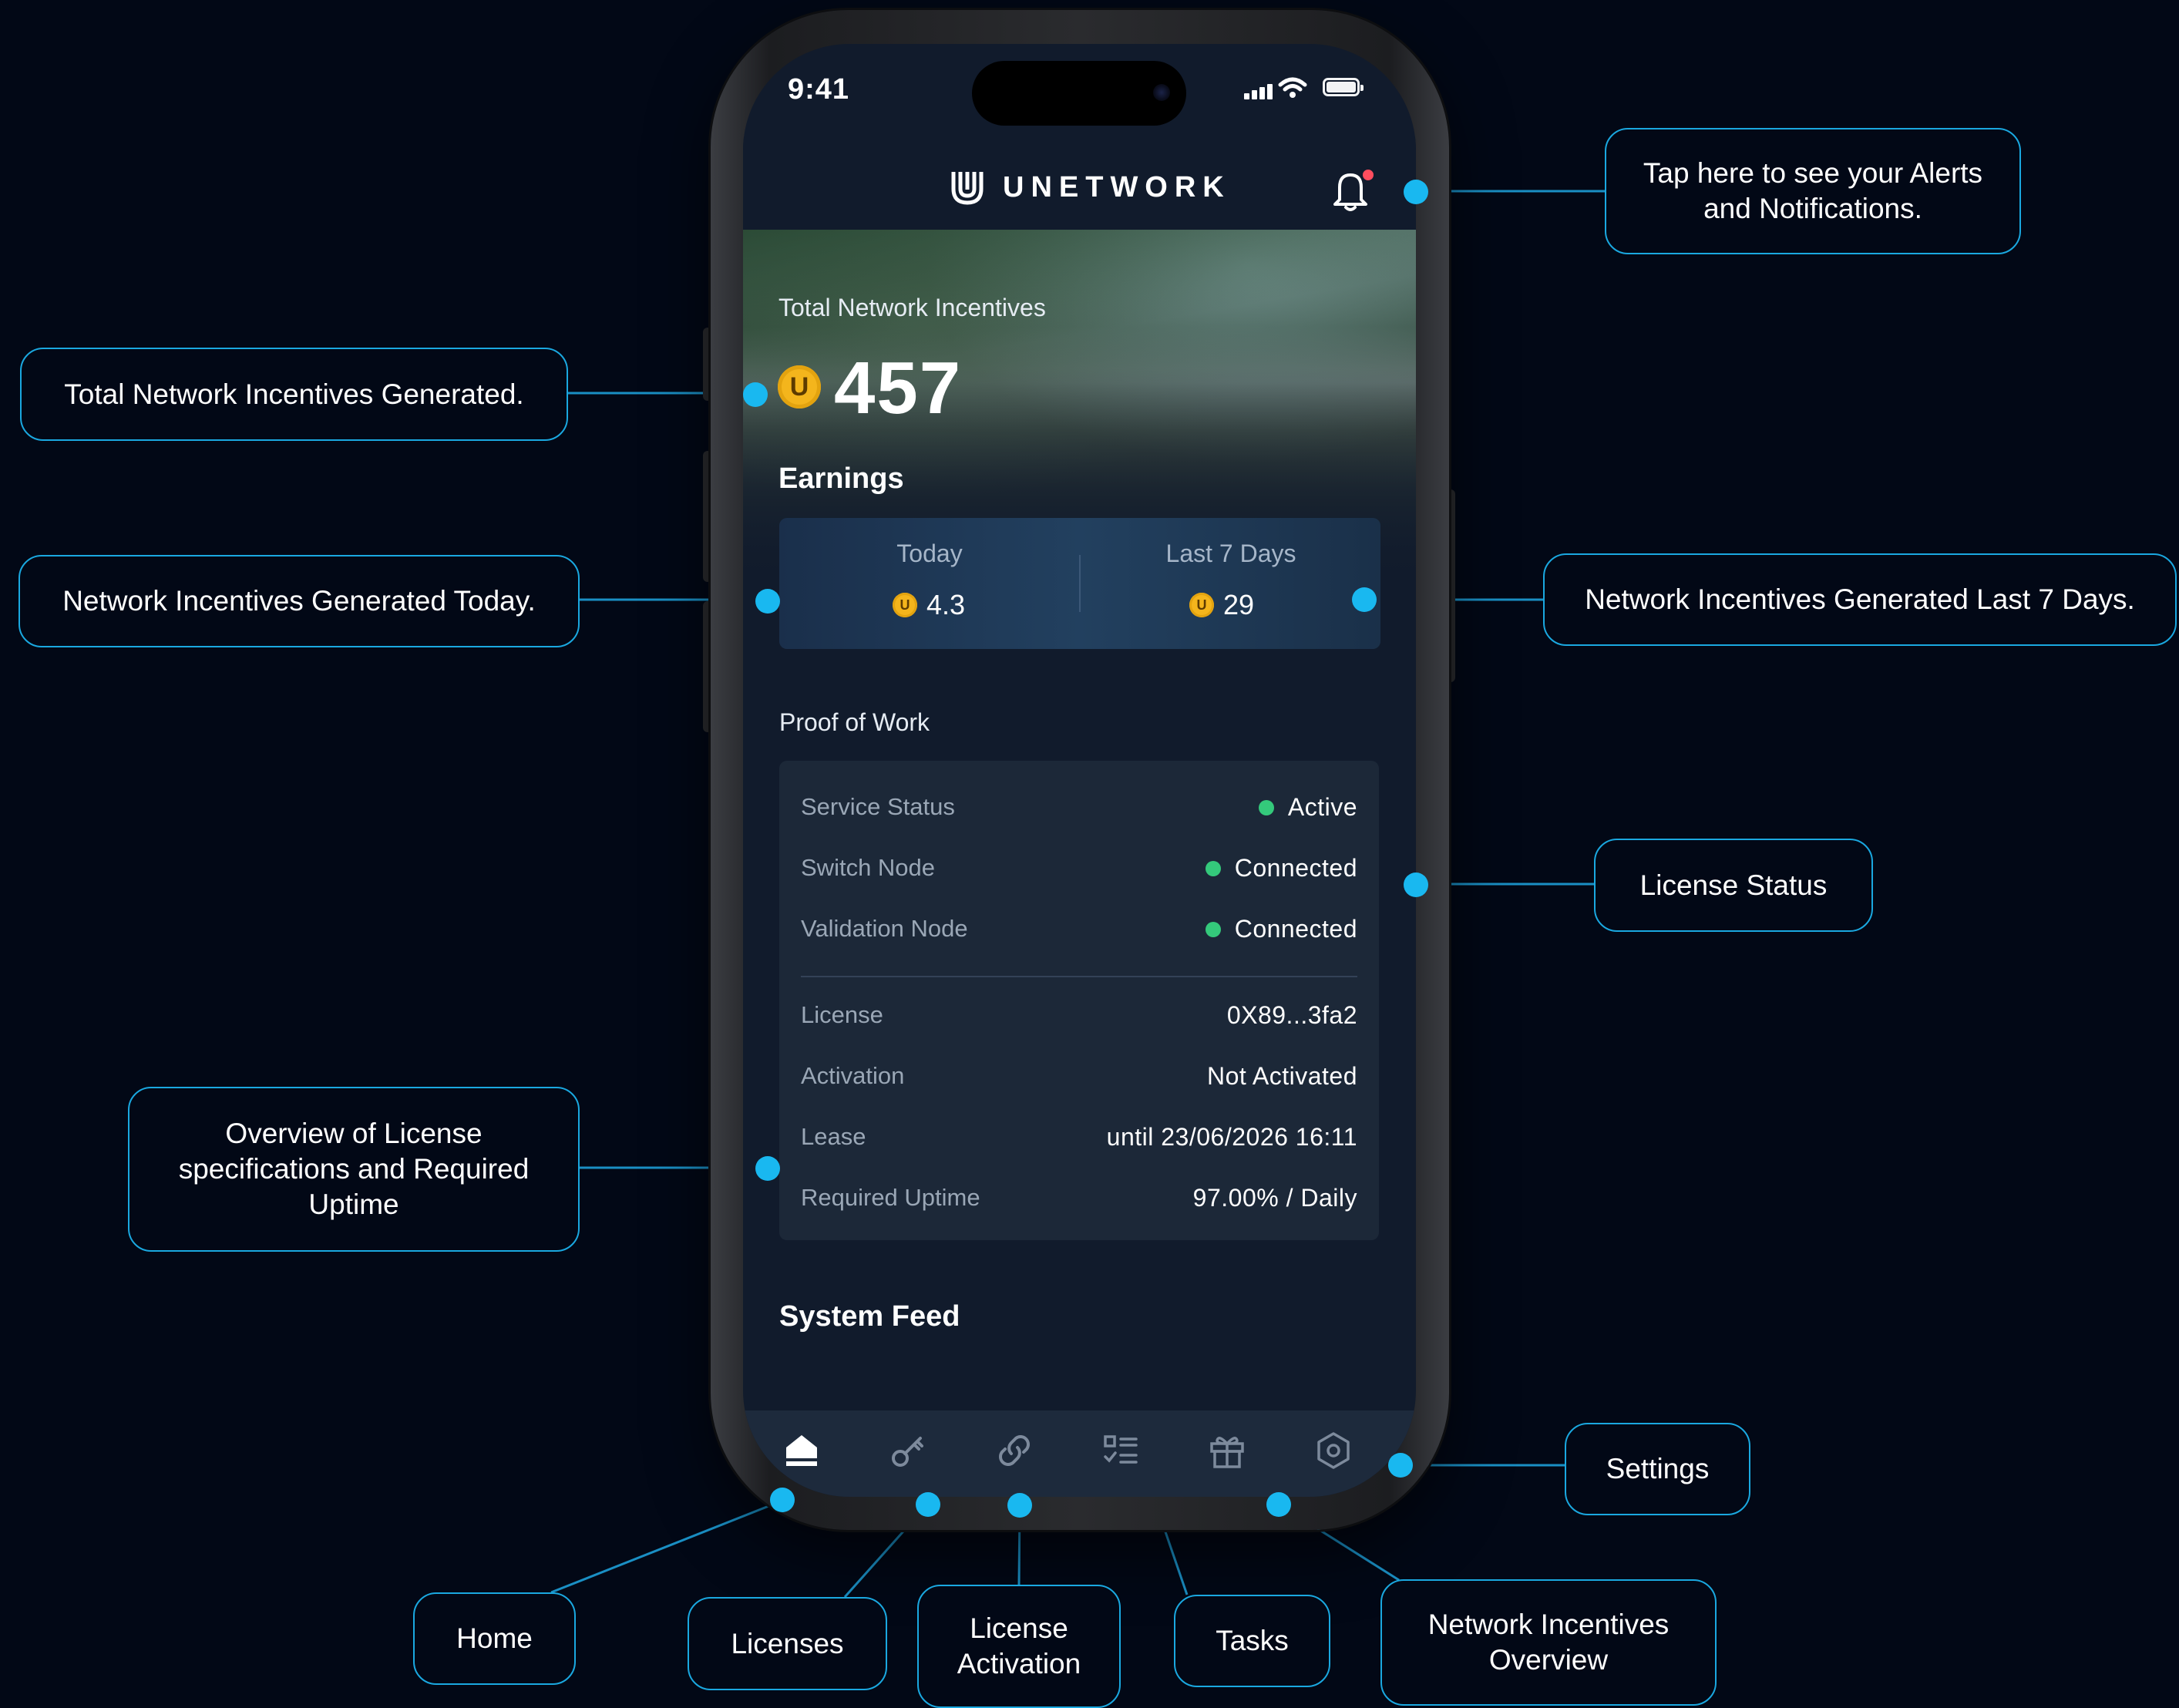  Describe the element at coordinates (1343, 87) in the screenshot. I see `battery-icon` at that location.